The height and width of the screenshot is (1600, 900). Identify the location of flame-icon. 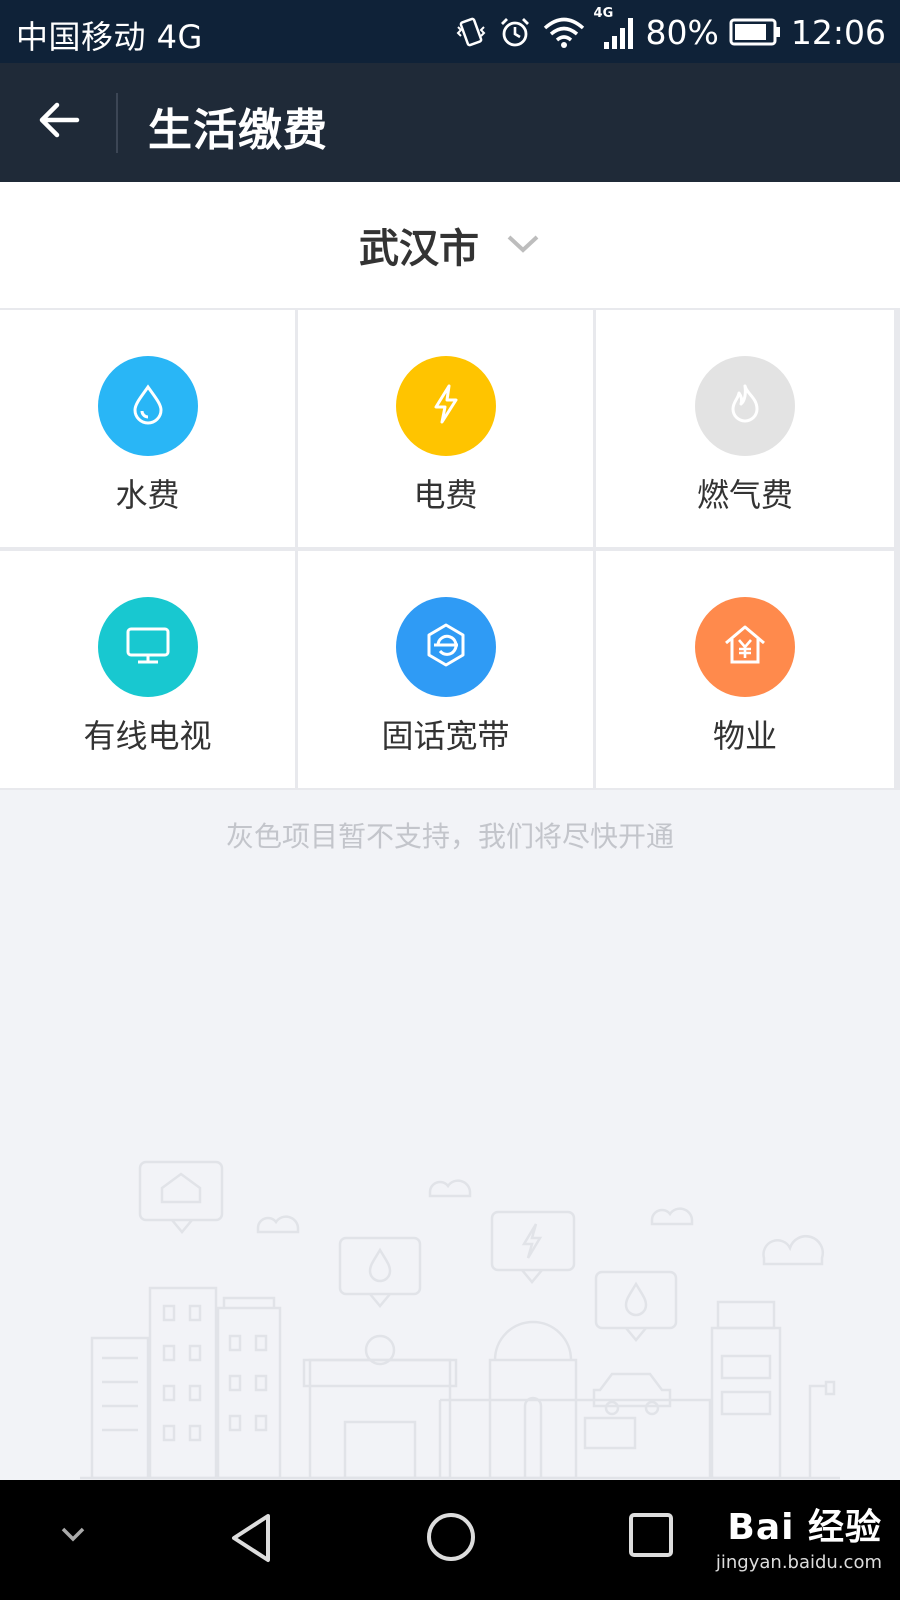
(745, 406).